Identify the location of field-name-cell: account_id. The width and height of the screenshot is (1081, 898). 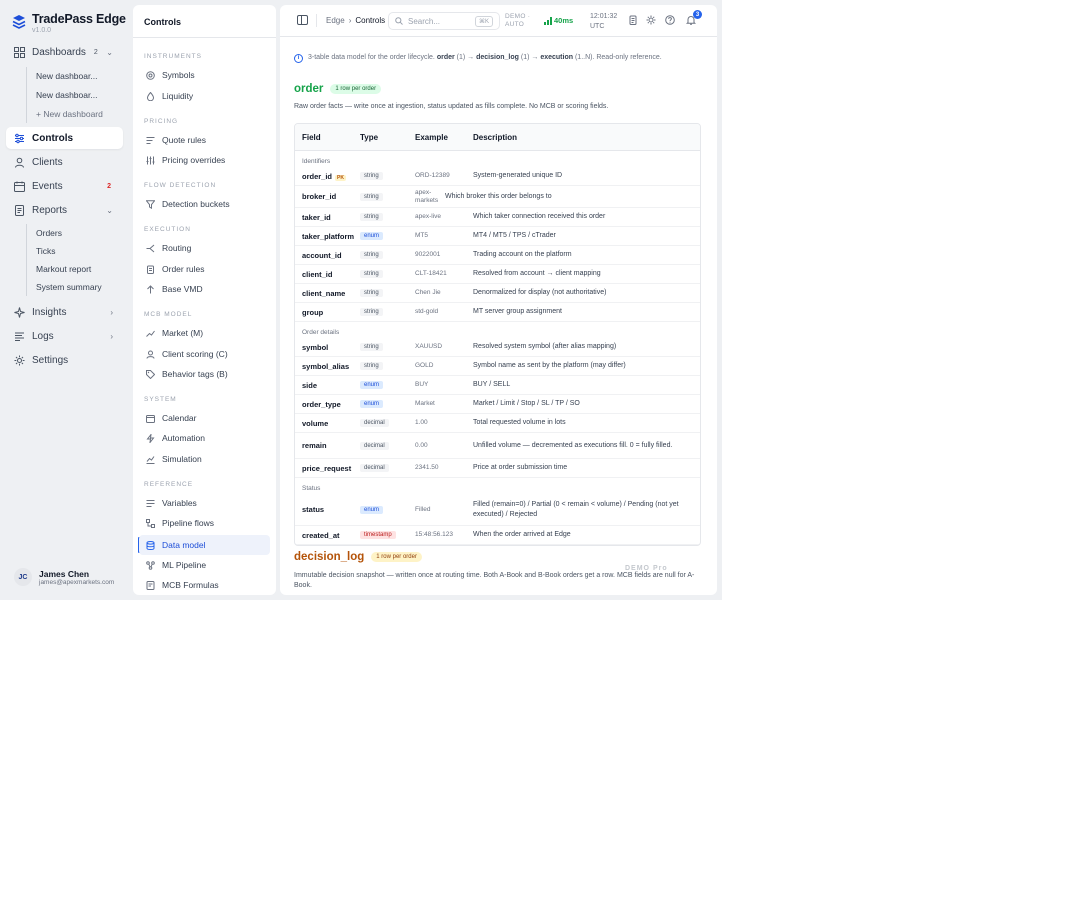
(327, 255).